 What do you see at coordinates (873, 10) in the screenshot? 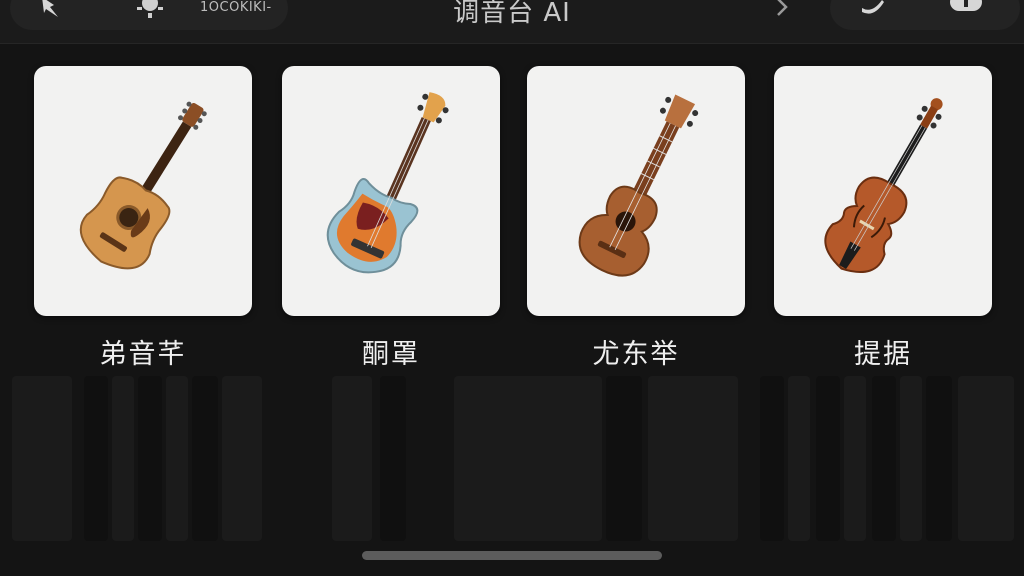
I see `music-note-icon` at bounding box center [873, 10].